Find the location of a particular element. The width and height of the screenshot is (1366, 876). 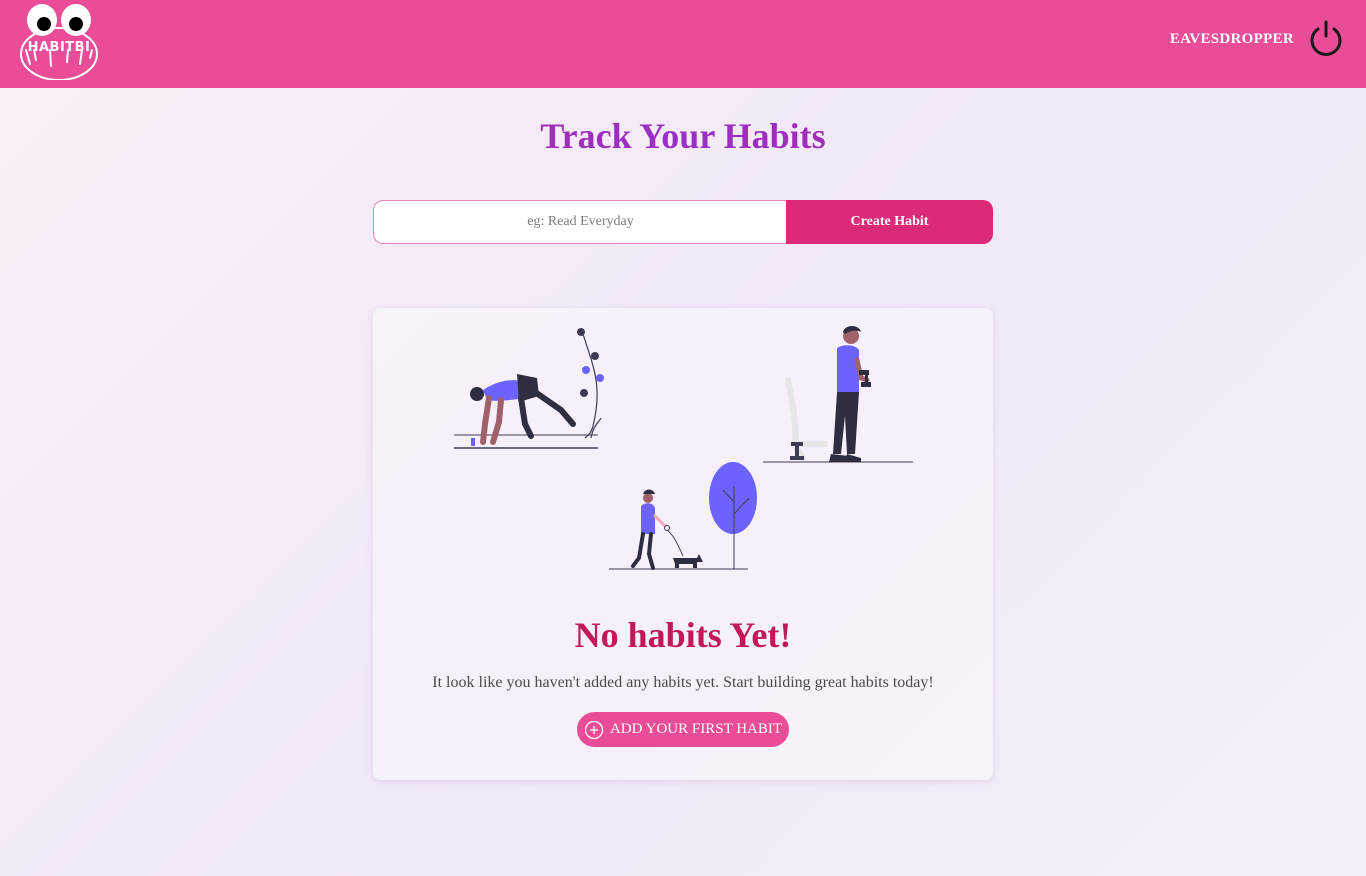

app-logo: HABITBI is located at coordinates (59, 41).